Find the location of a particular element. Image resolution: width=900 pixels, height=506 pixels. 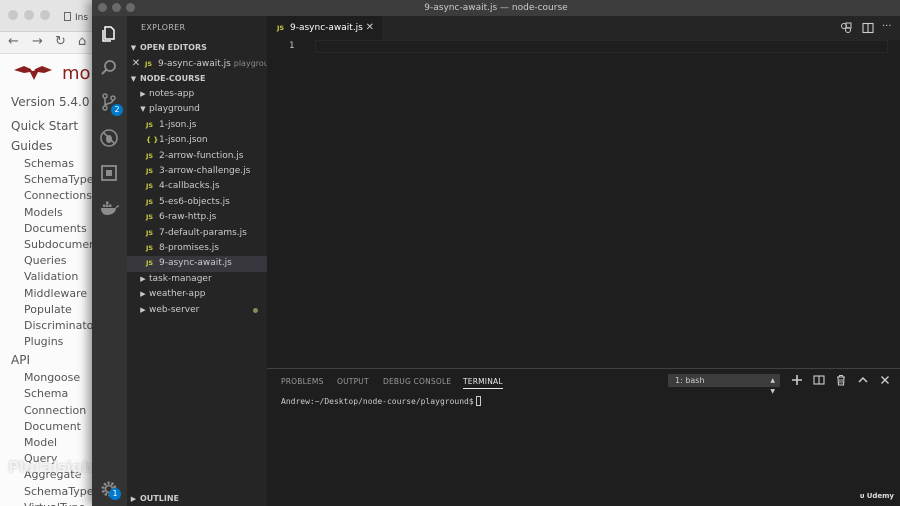

docs-nav-item: Document is located at coordinates (46, 427).